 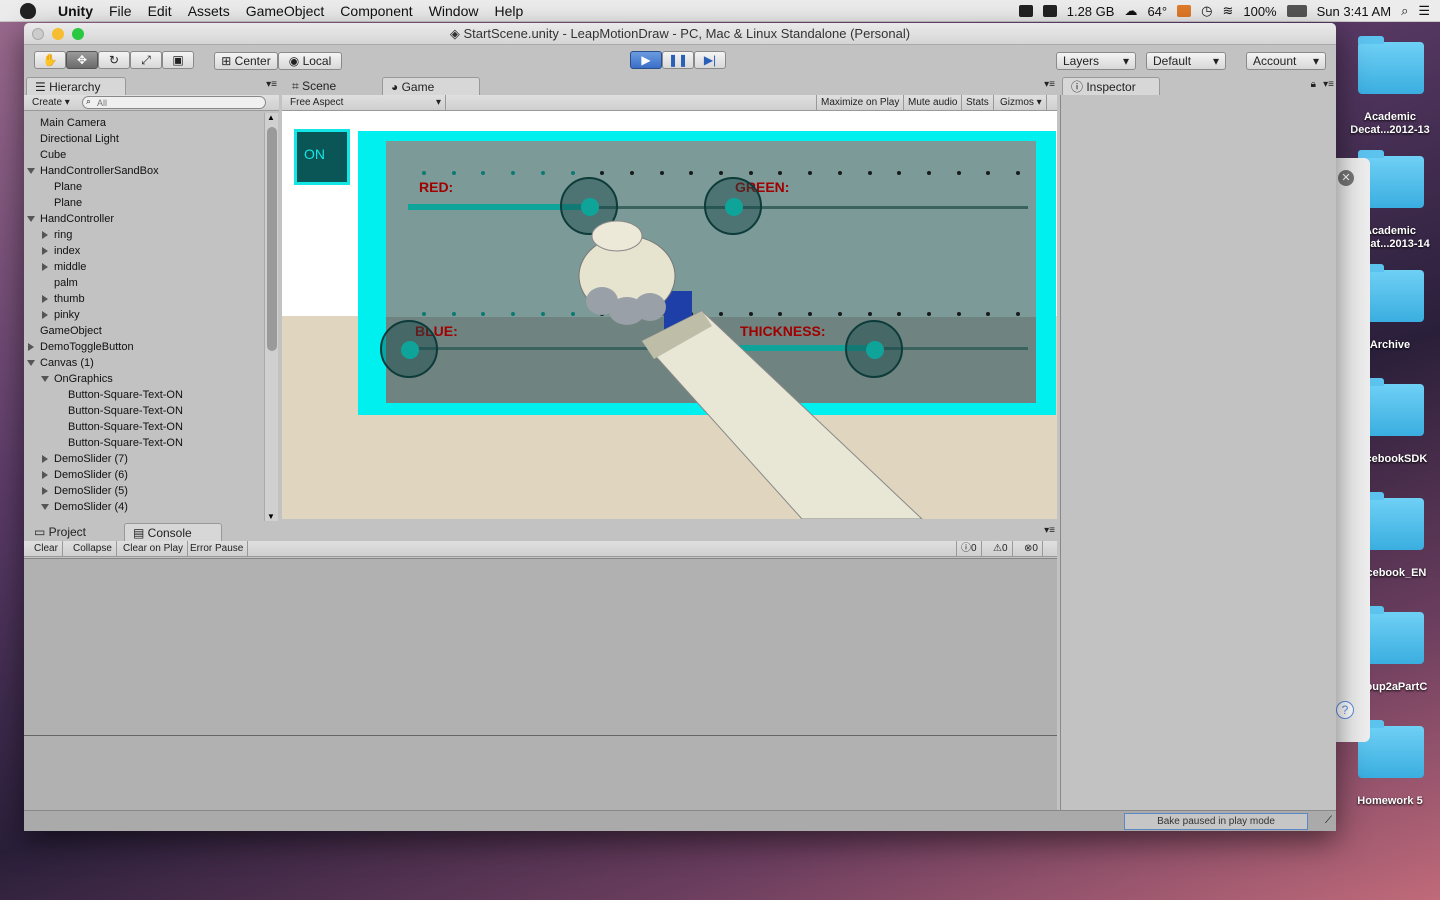 What do you see at coordinates (376, 11) in the screenshot?
I see `menu-component: Component` at bounding box center [376, 11].